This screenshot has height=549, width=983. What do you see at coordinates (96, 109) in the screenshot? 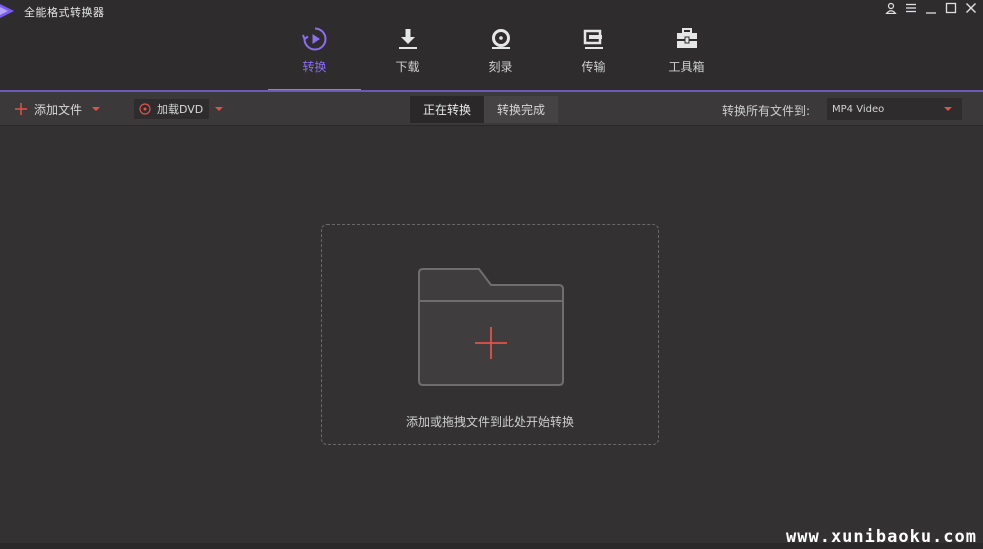
I see `add-file-dropdown-icon` at bounding box center [96, 109].